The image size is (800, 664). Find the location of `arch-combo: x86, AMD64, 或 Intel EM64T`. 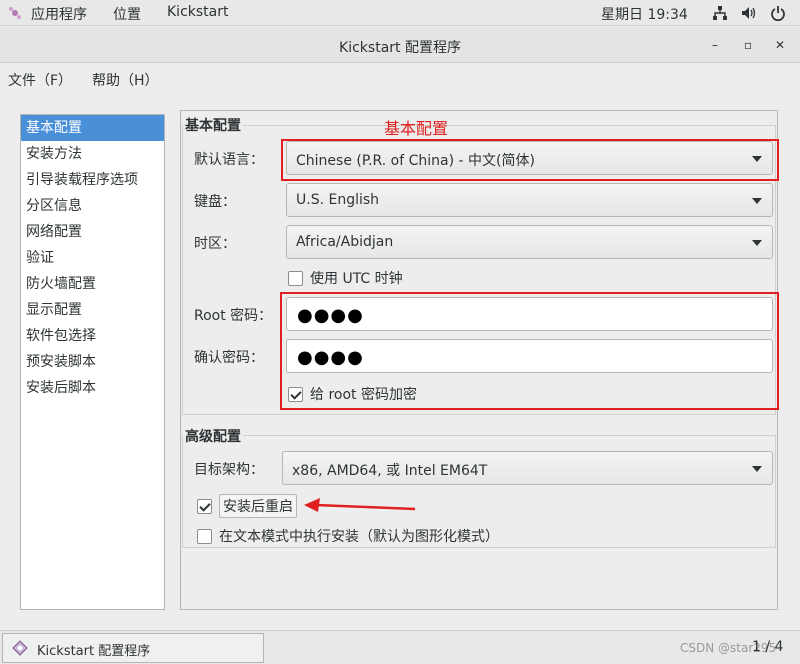

arch-combo: x86, AMD64, 或 Intel EM64T is located at coordinates (527, 468).